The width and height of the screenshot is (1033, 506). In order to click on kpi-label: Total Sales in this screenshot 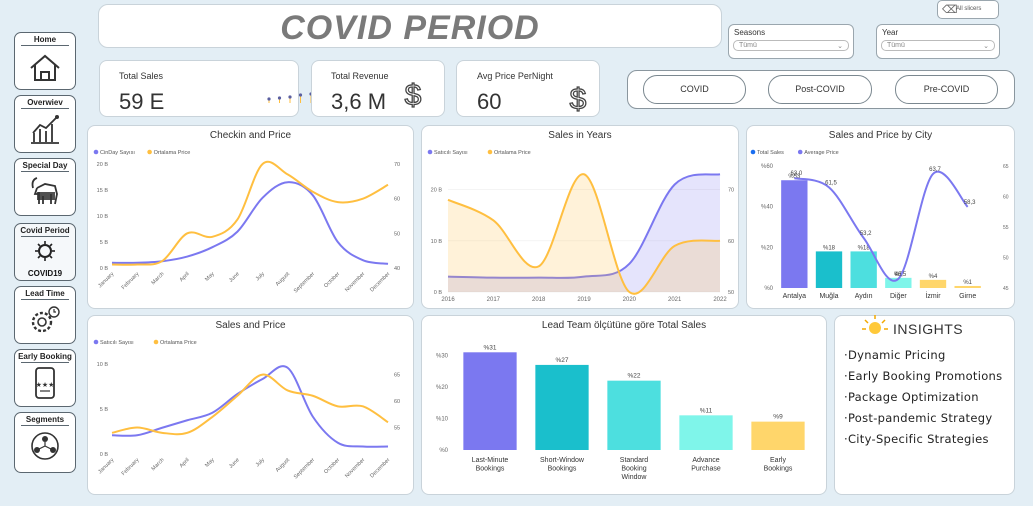, I will do `click(141, 76)`.